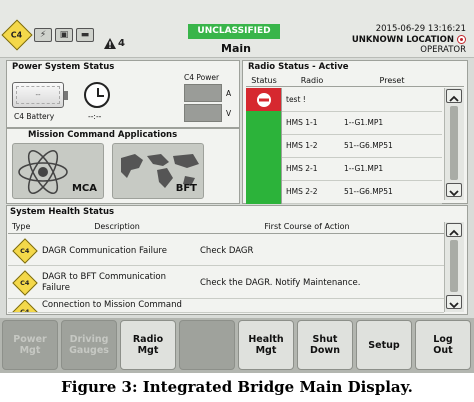 Image resolution: width=474 pixels, height=402 pixels. Describe the element at coordinates (203, 113) in the screenshot. I see `voltage-readout` at that location.